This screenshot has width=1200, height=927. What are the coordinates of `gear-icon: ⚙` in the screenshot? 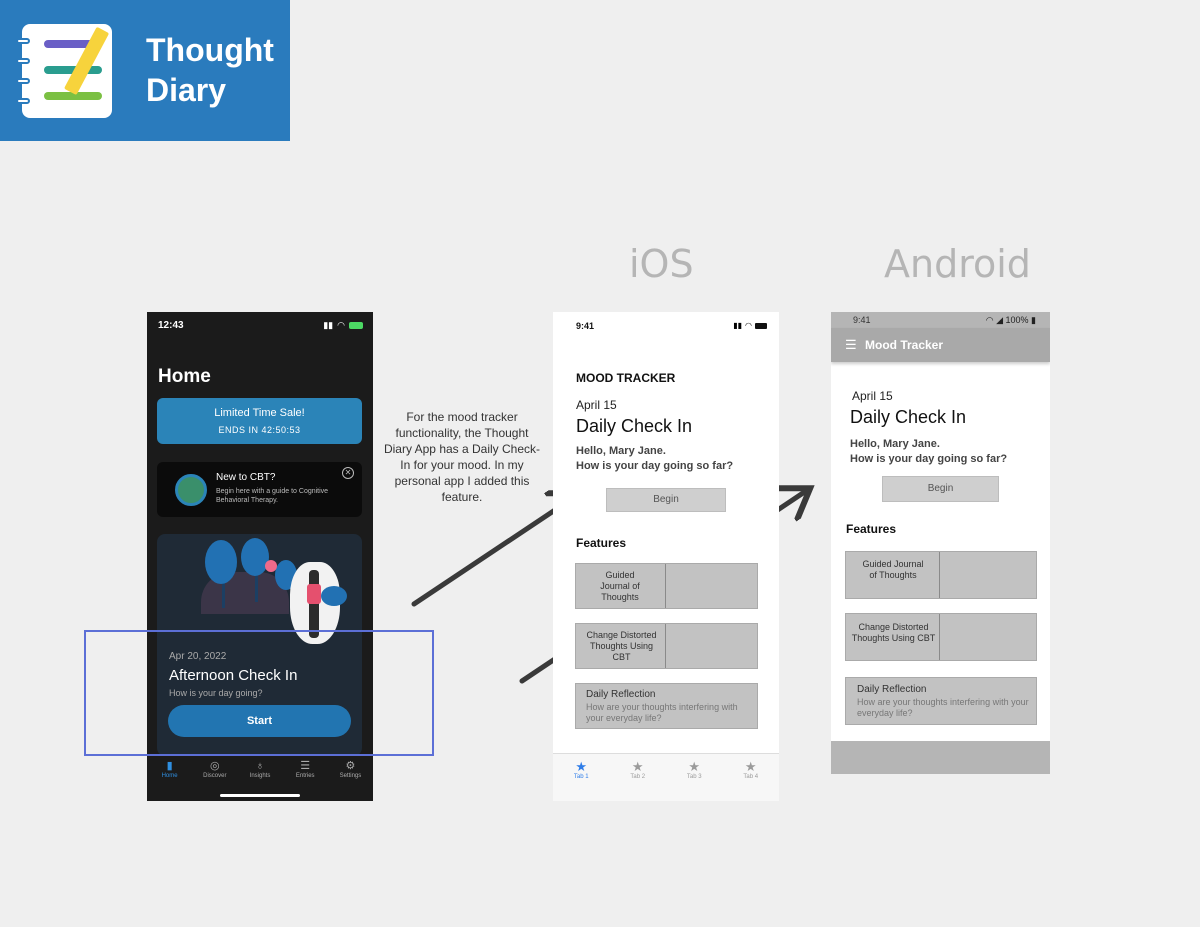 It's located at (350, 766).